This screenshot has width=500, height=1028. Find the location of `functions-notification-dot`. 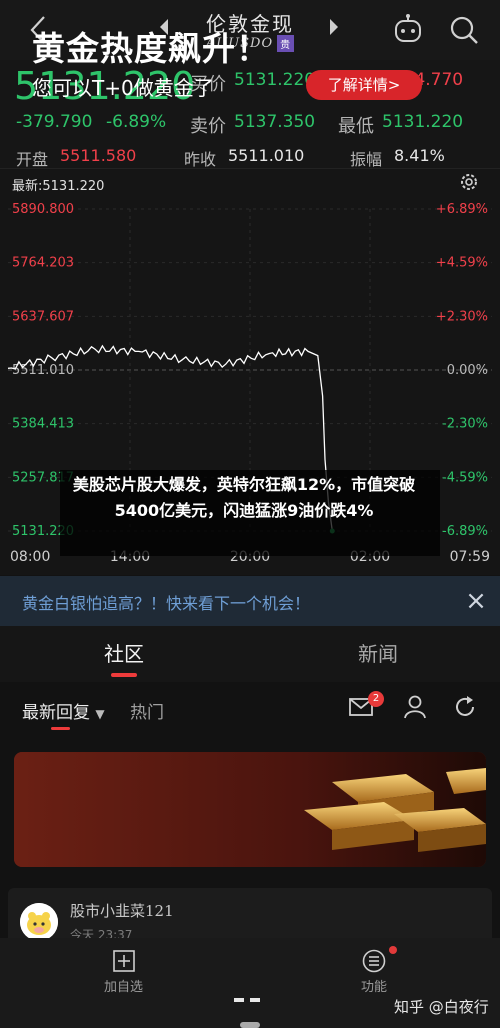

functions-notification-dot is located at coordinates (393, 950).